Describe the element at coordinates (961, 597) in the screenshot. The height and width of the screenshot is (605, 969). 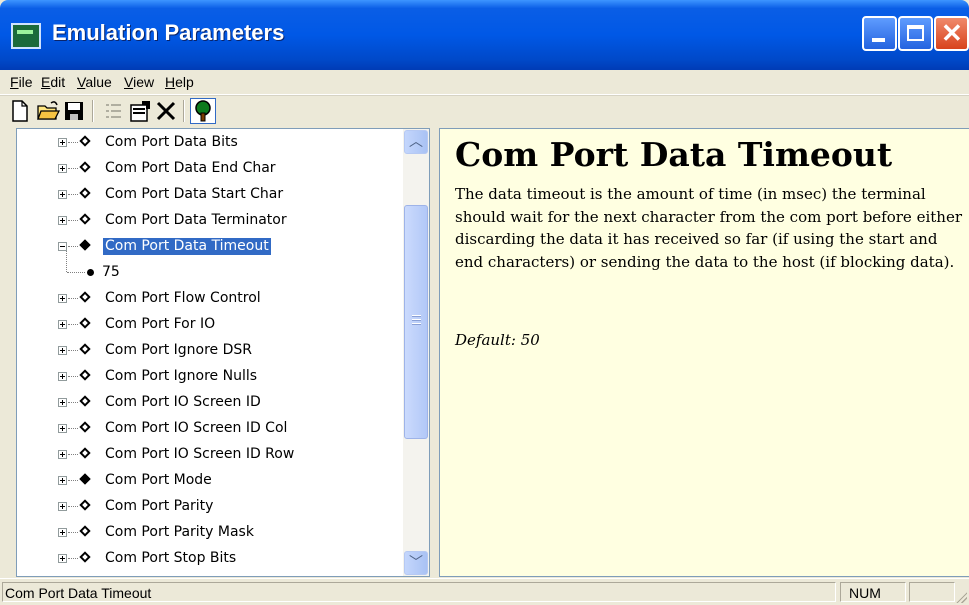
I see `resize-grip` at that location.